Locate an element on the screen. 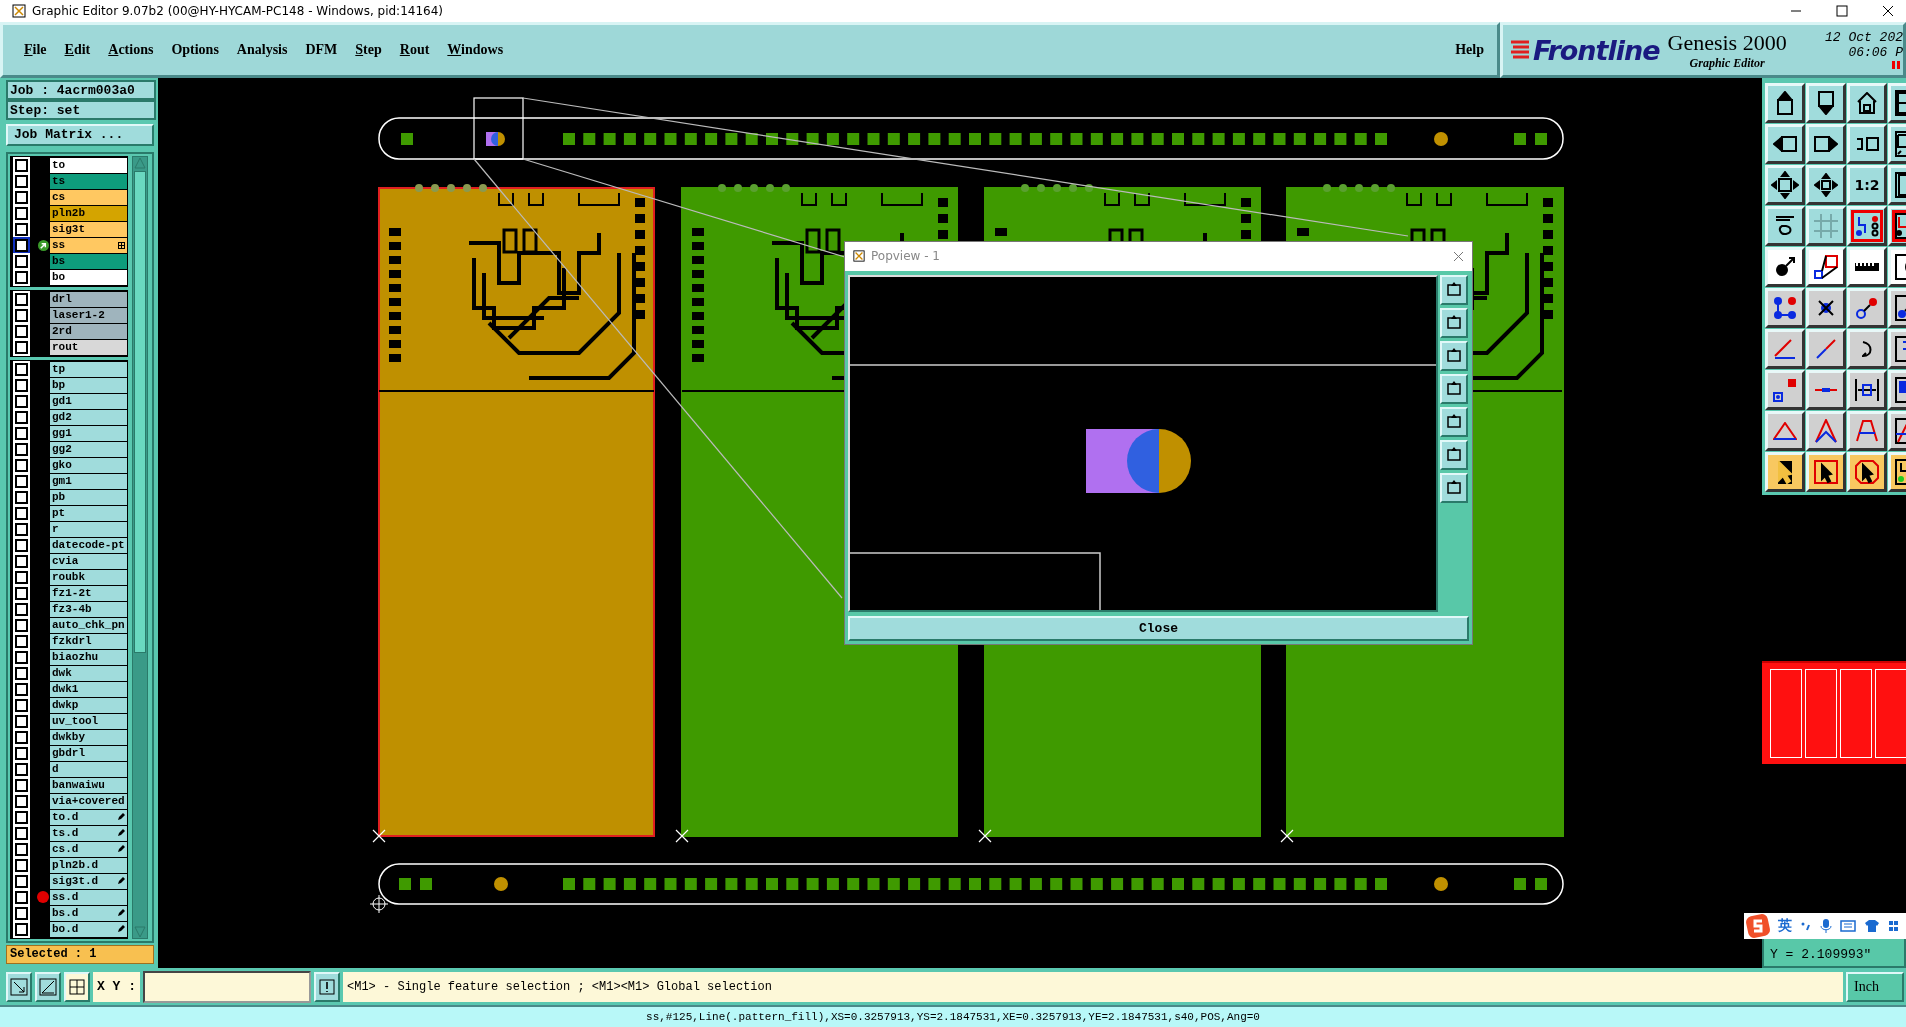 The width and height of the screenshot is (1906, 1027). cross-button is located at coordinates (1826, 308).